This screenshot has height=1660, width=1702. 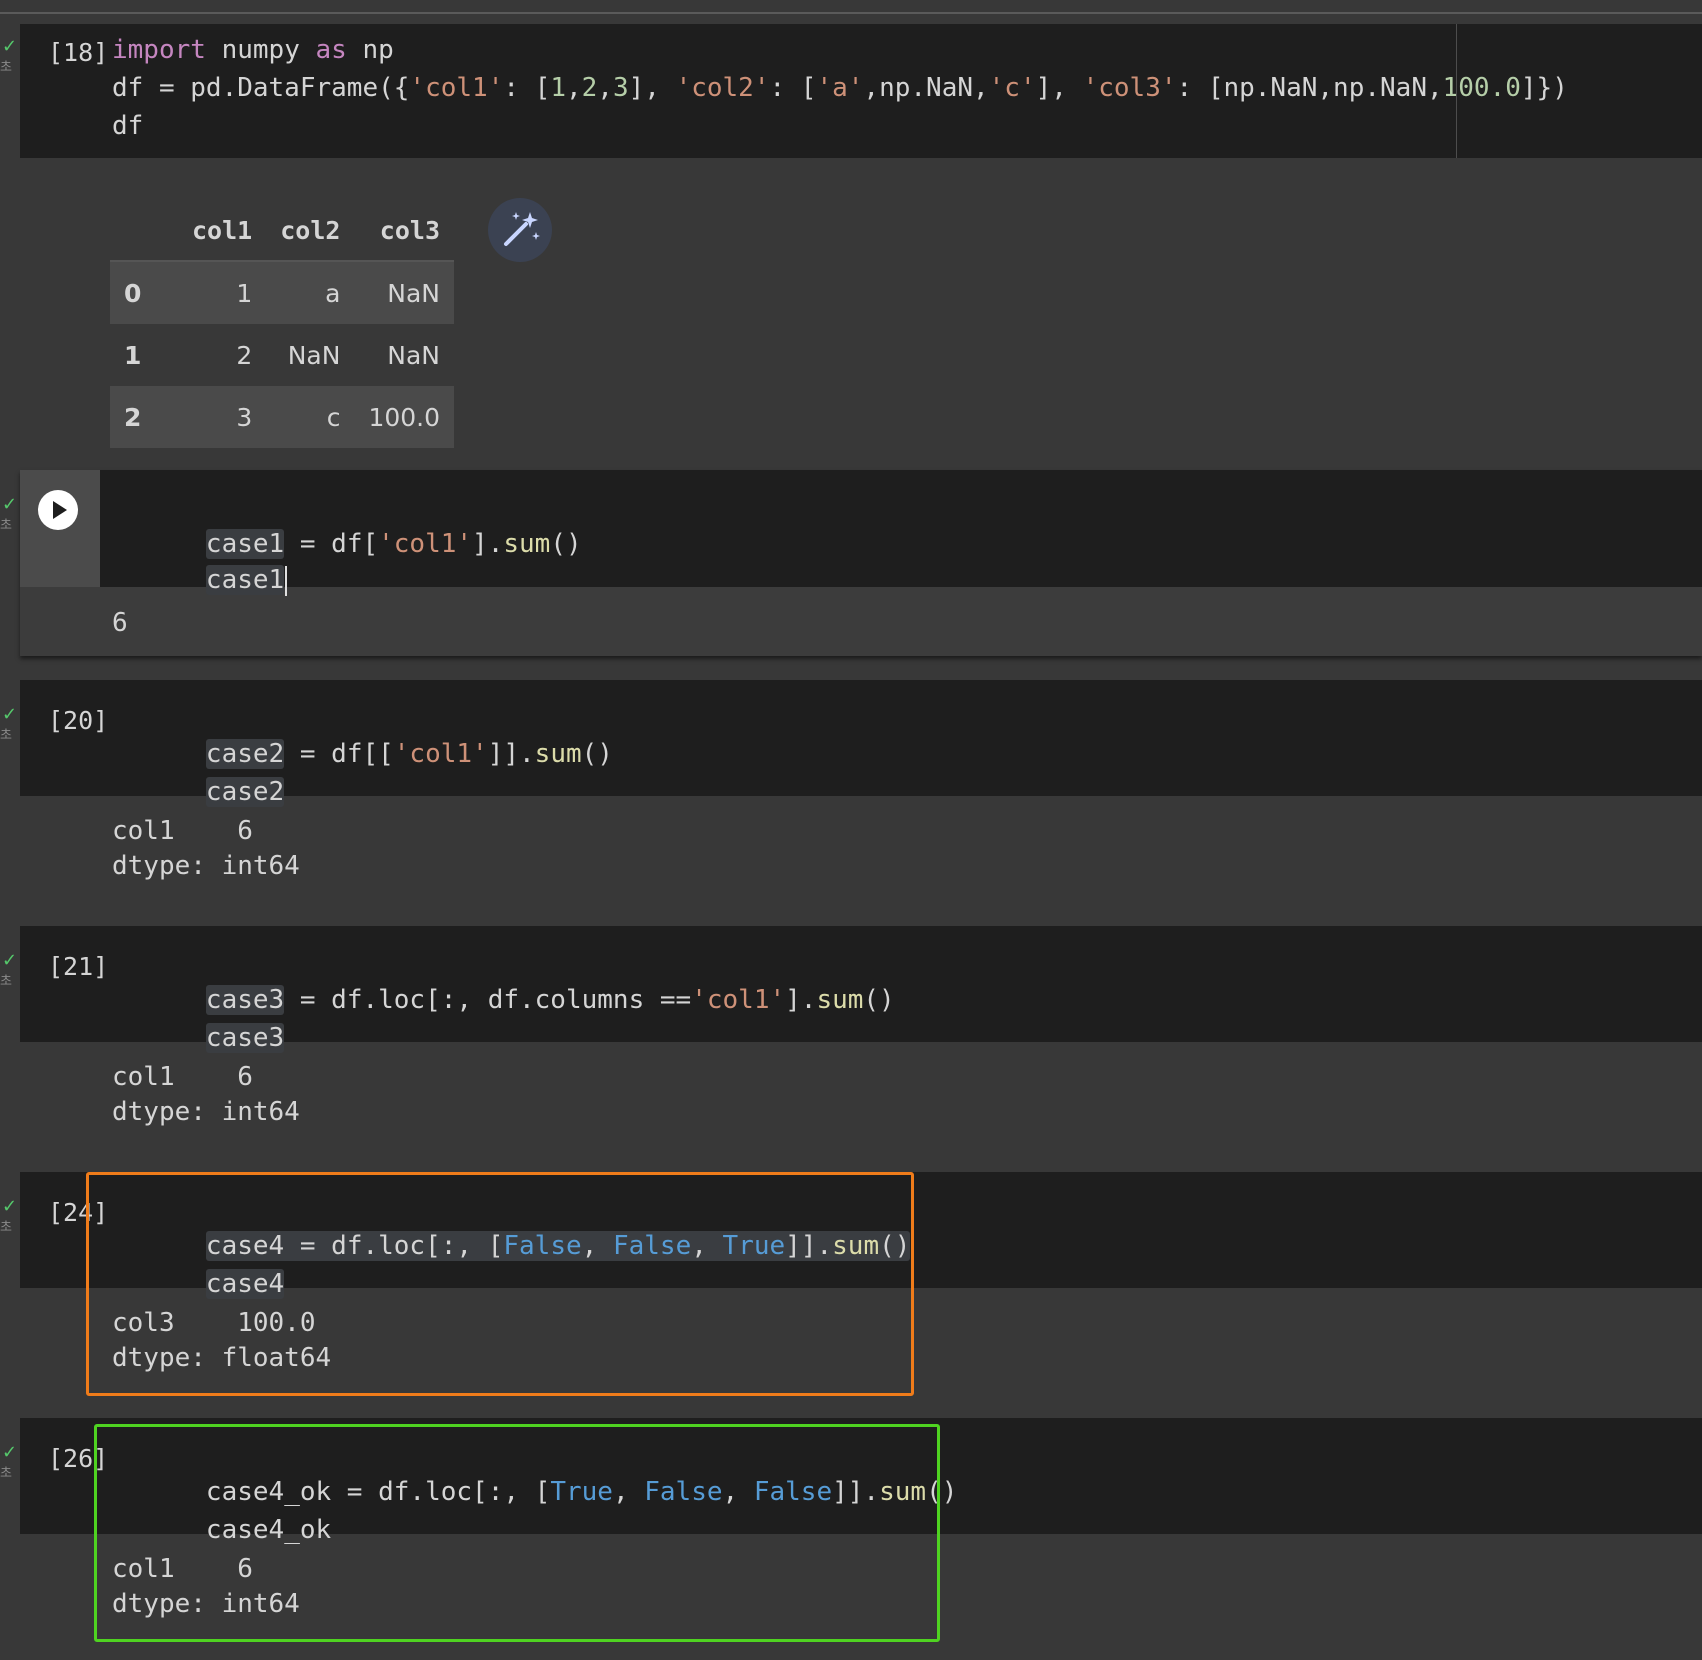 What do you see at coordinates (1456, 91) in the screenshot?
I see `column-ruler` at bounding box center [1456, 91].